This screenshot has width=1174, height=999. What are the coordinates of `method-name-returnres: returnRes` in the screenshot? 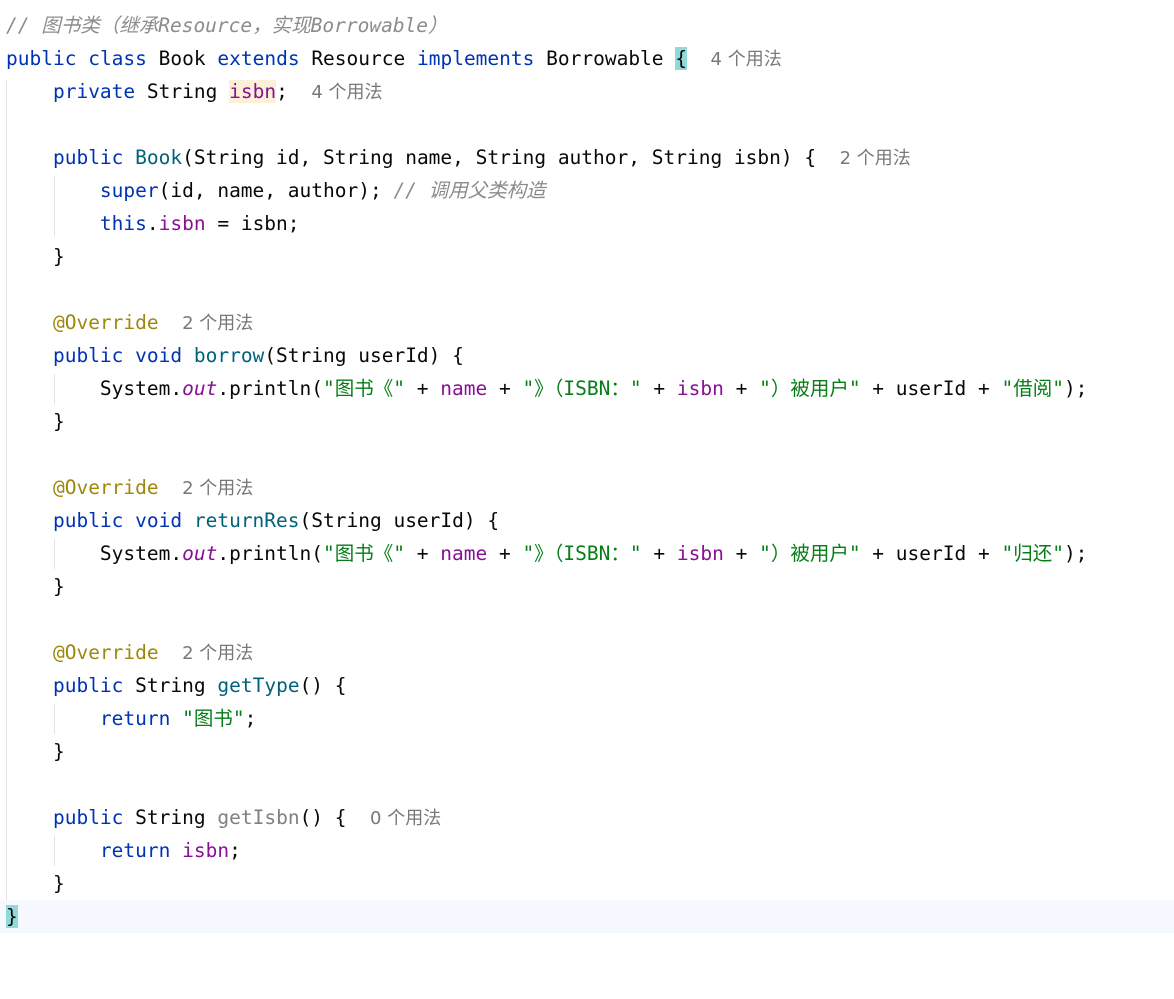 It's located at (247, 520).